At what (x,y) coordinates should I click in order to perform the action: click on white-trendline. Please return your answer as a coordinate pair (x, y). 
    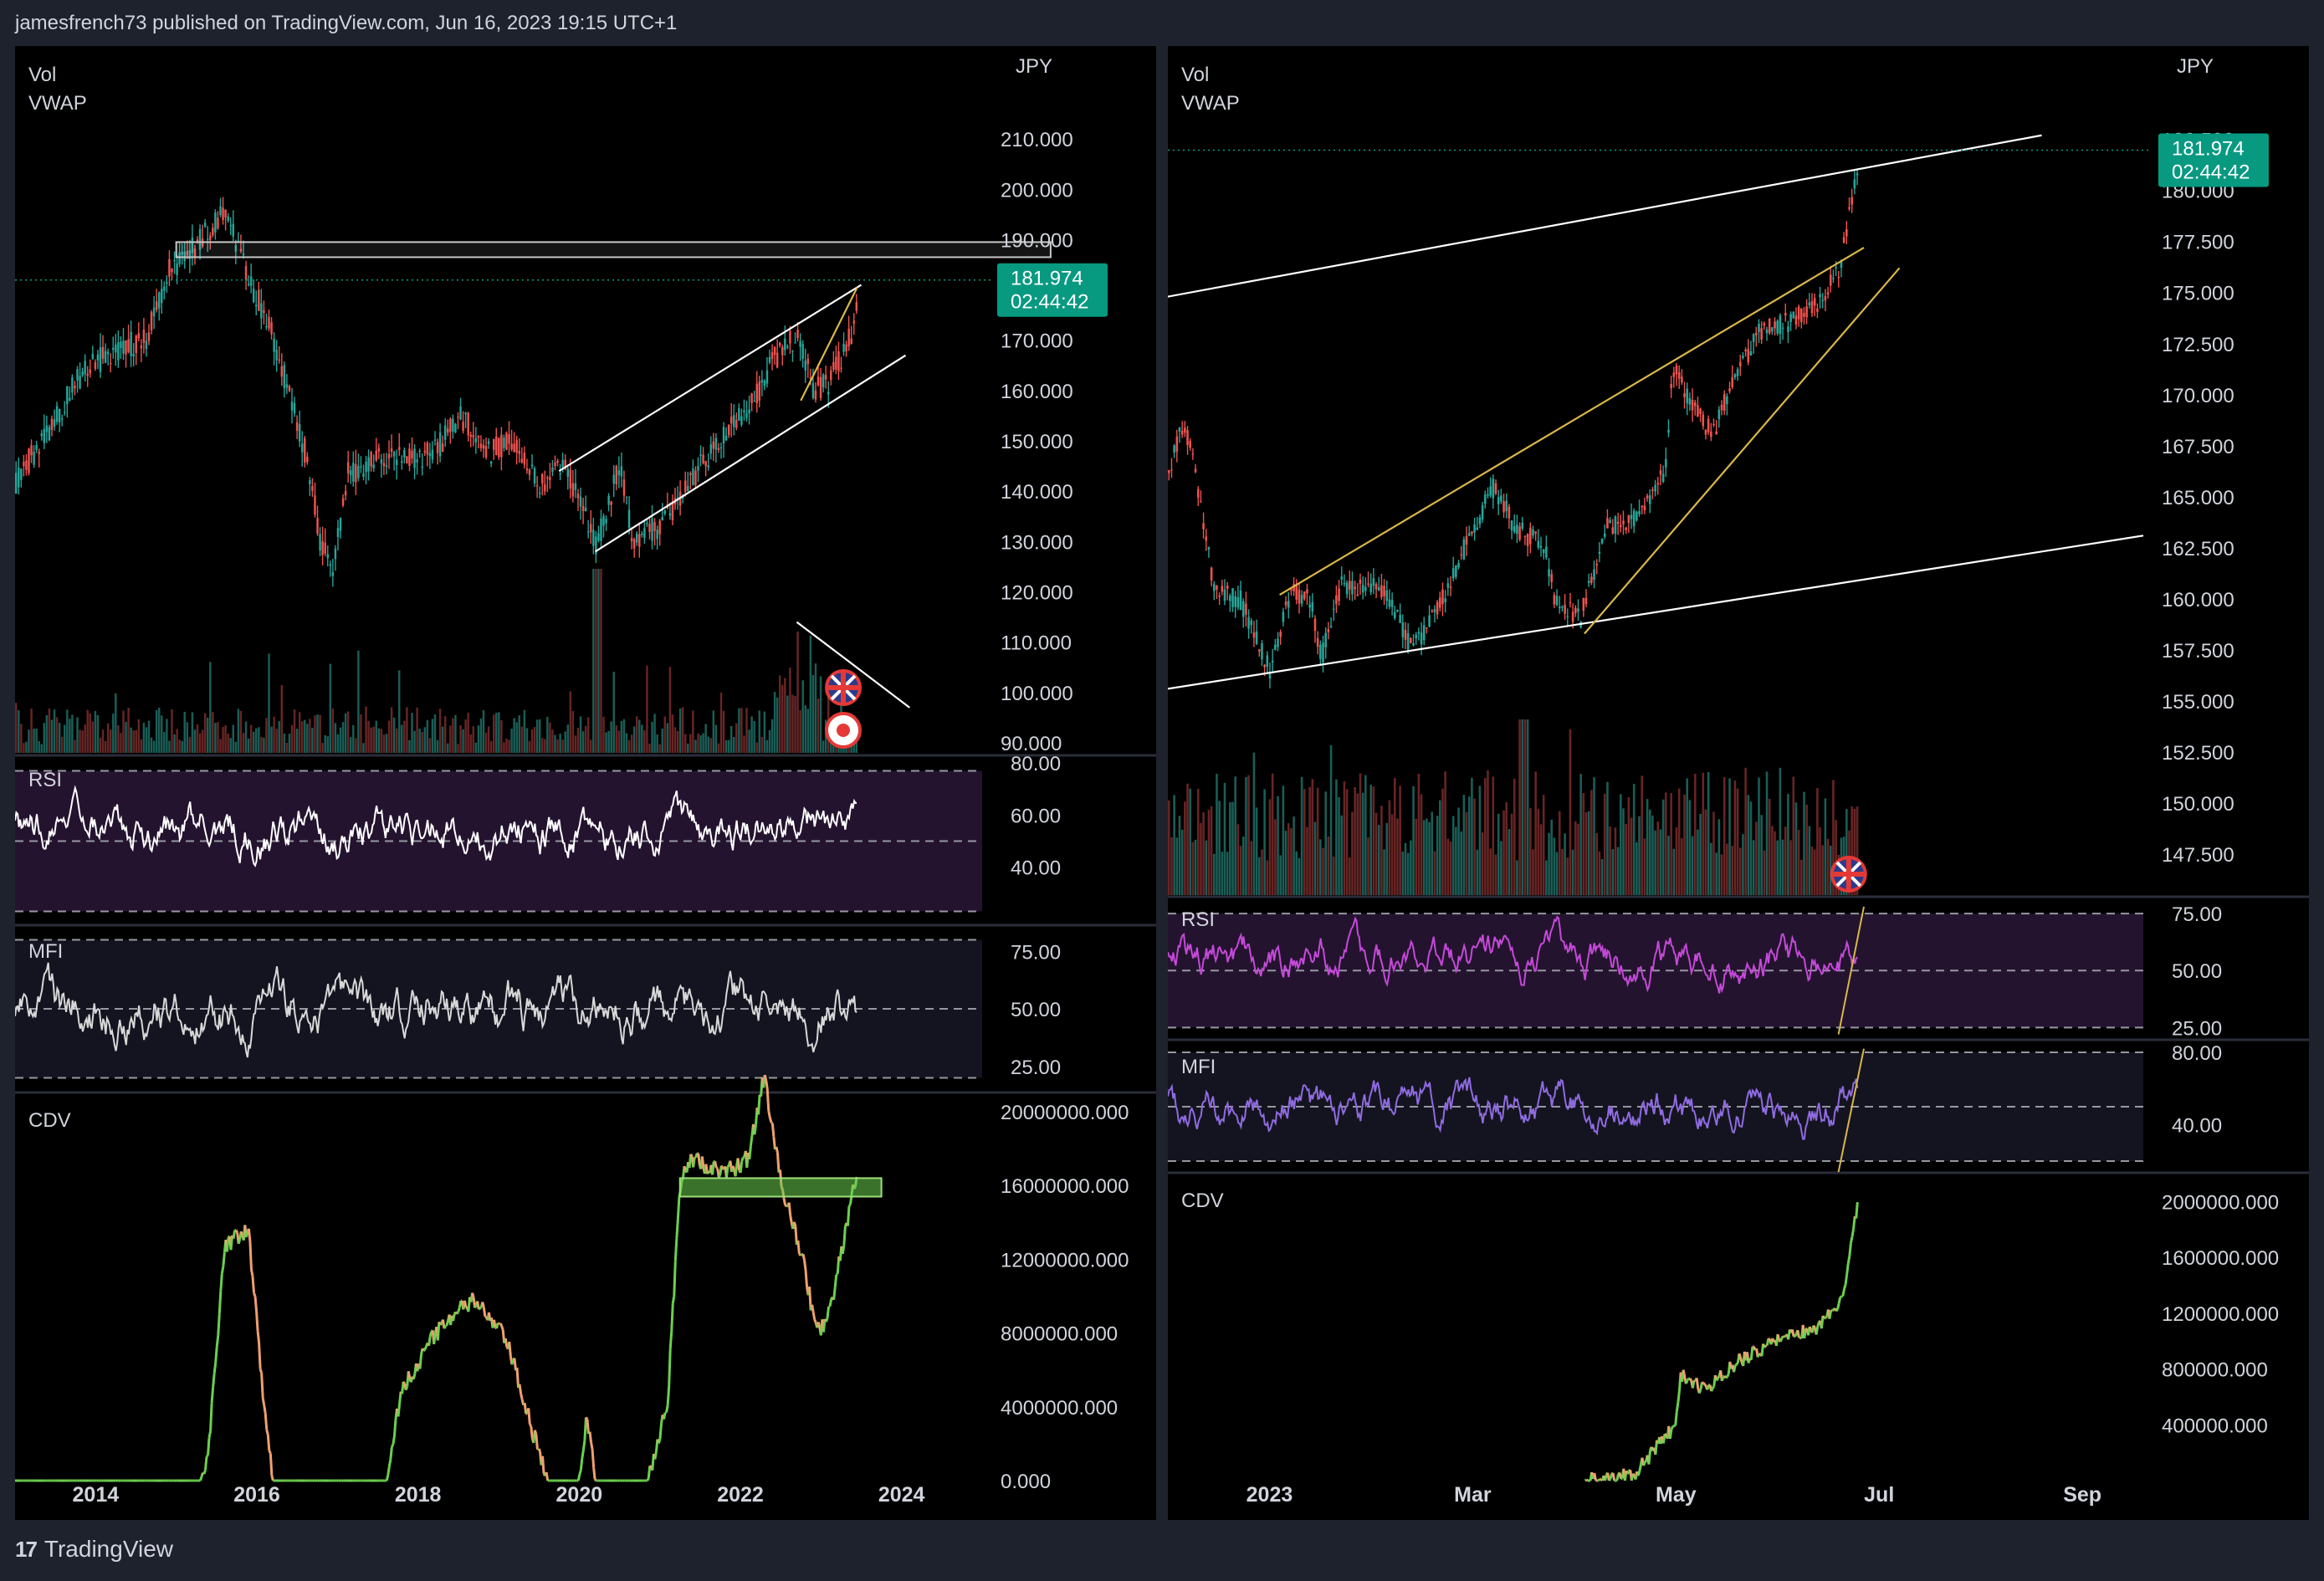
    Looking at the image, I should click on (1604, 216).